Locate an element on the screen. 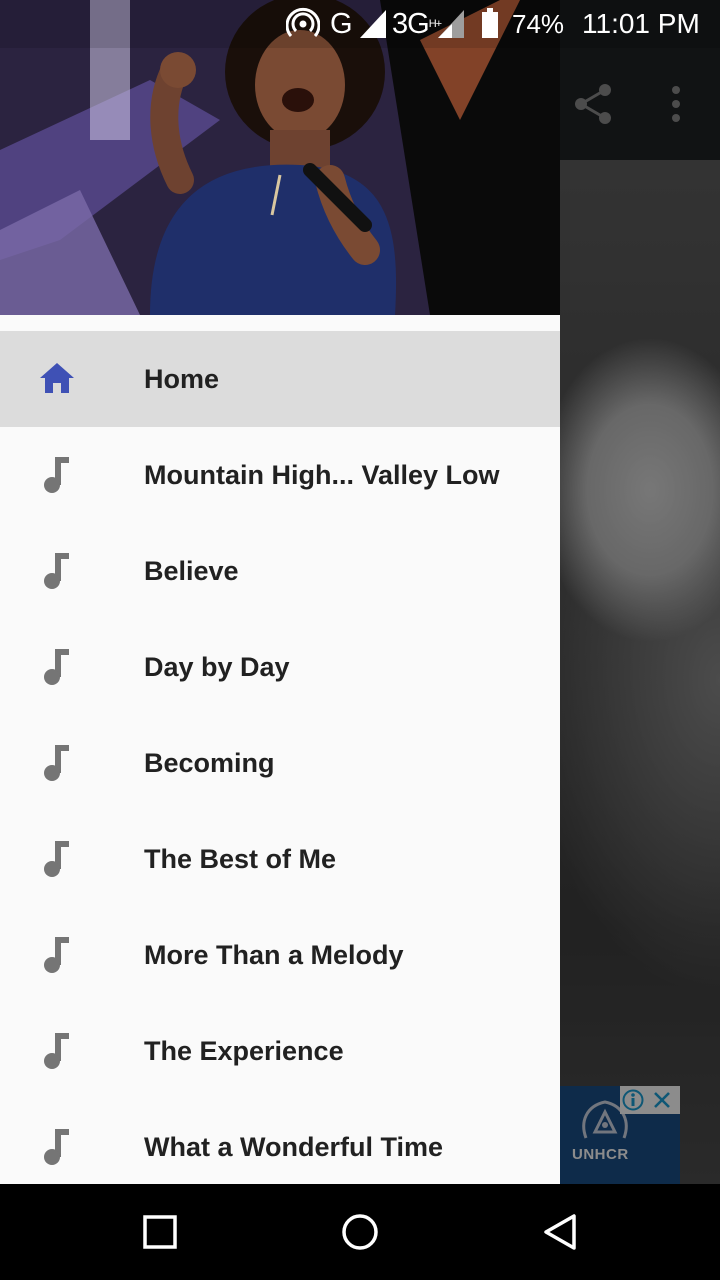 The height and width of the screenshot is (1280, 720). drawer-item-more-than-a-melody: More Than a Melody is located at coordinates (280, 955).